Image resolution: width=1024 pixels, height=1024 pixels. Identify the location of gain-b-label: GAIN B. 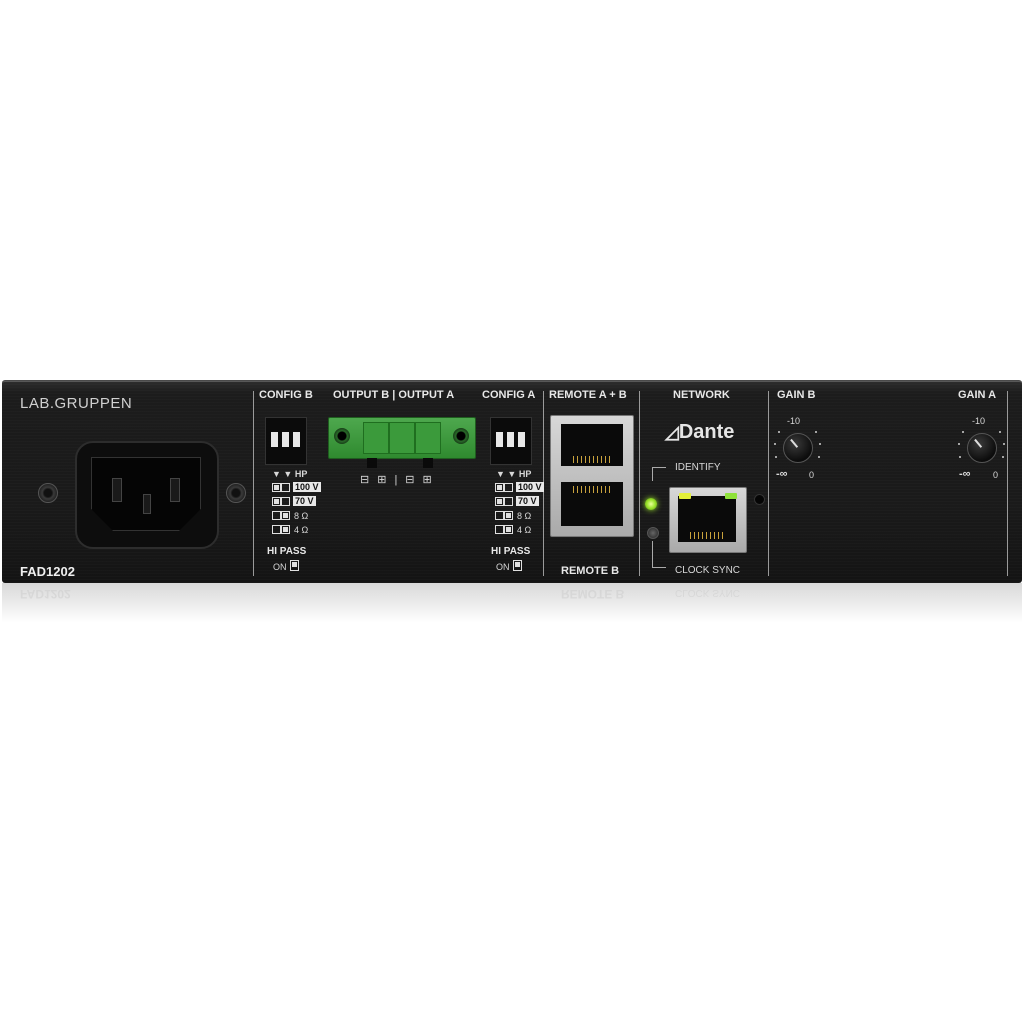
(796, 395).